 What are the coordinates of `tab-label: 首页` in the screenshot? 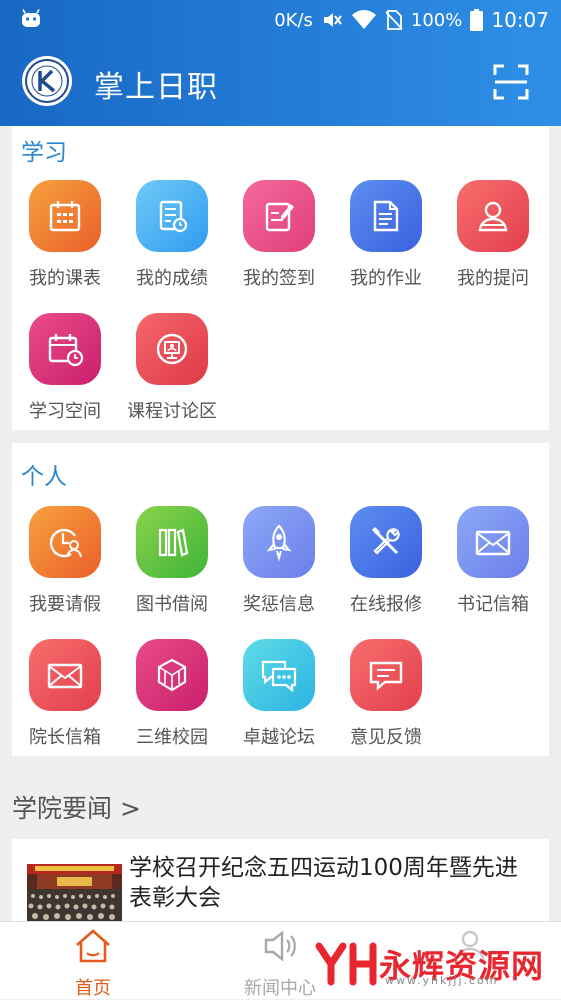 It's located at (93, 988).